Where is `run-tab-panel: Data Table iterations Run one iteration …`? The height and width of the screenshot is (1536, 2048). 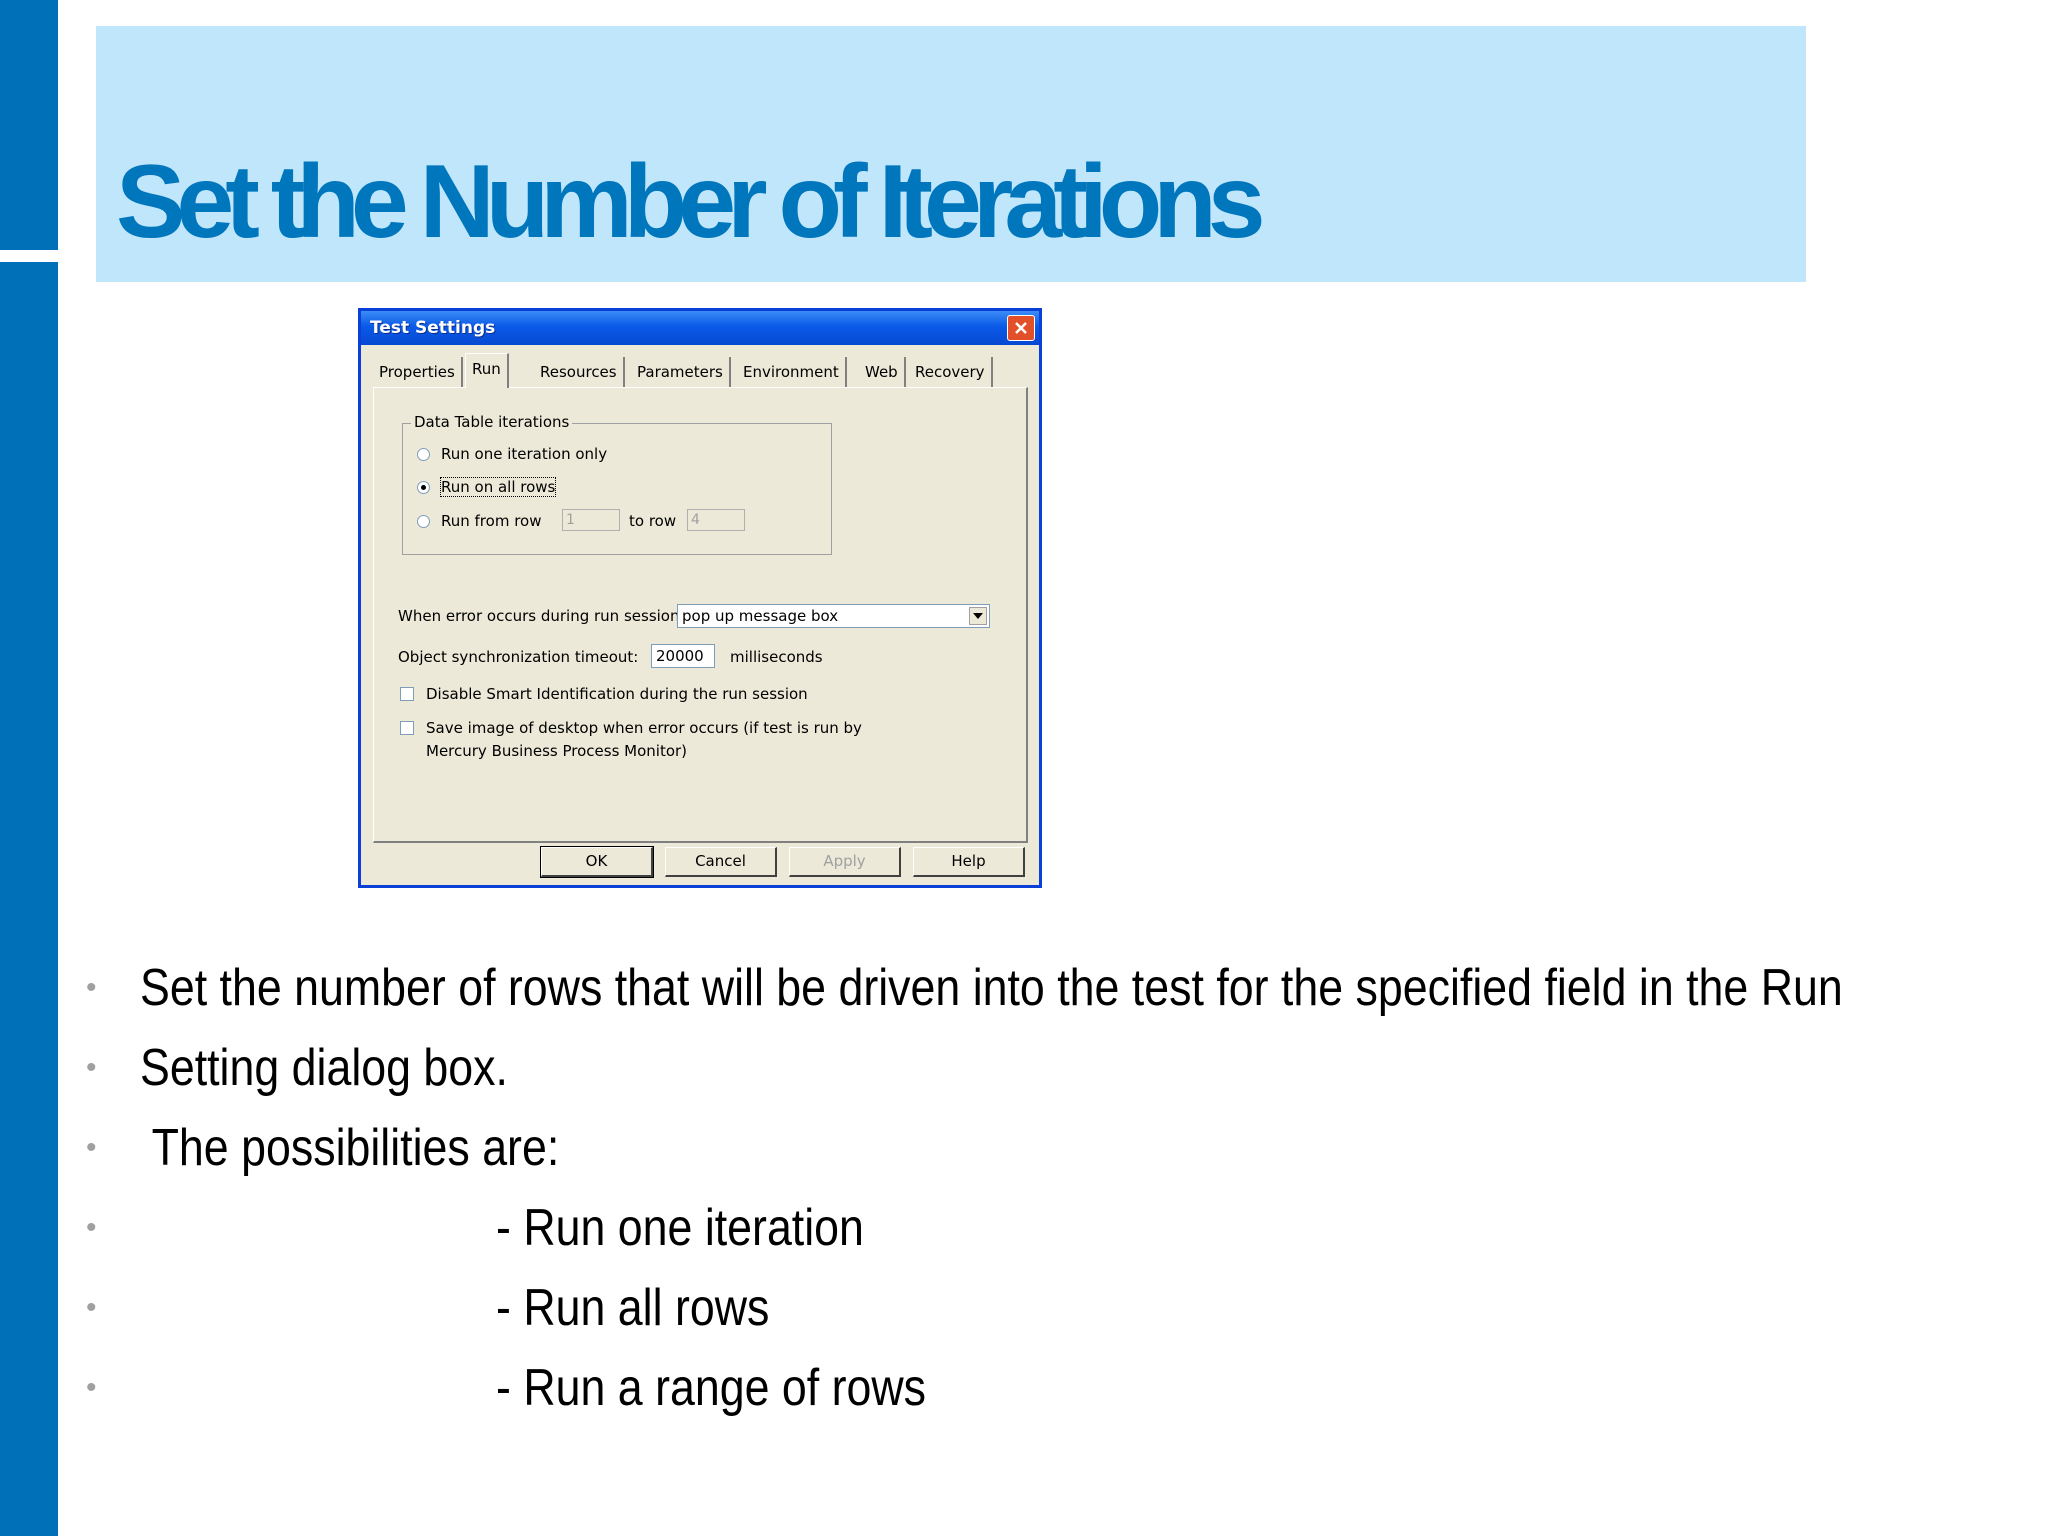
run-tab-panel: Data Table iterations Run one iteration … is located at coordinates (700, 615).